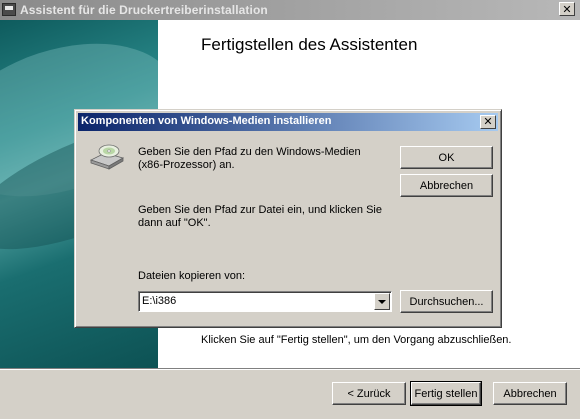  Describe the element at coordinates (446, 185) in the screenshot. I see `dialog-cancel-button: Abbrechen` at that location.